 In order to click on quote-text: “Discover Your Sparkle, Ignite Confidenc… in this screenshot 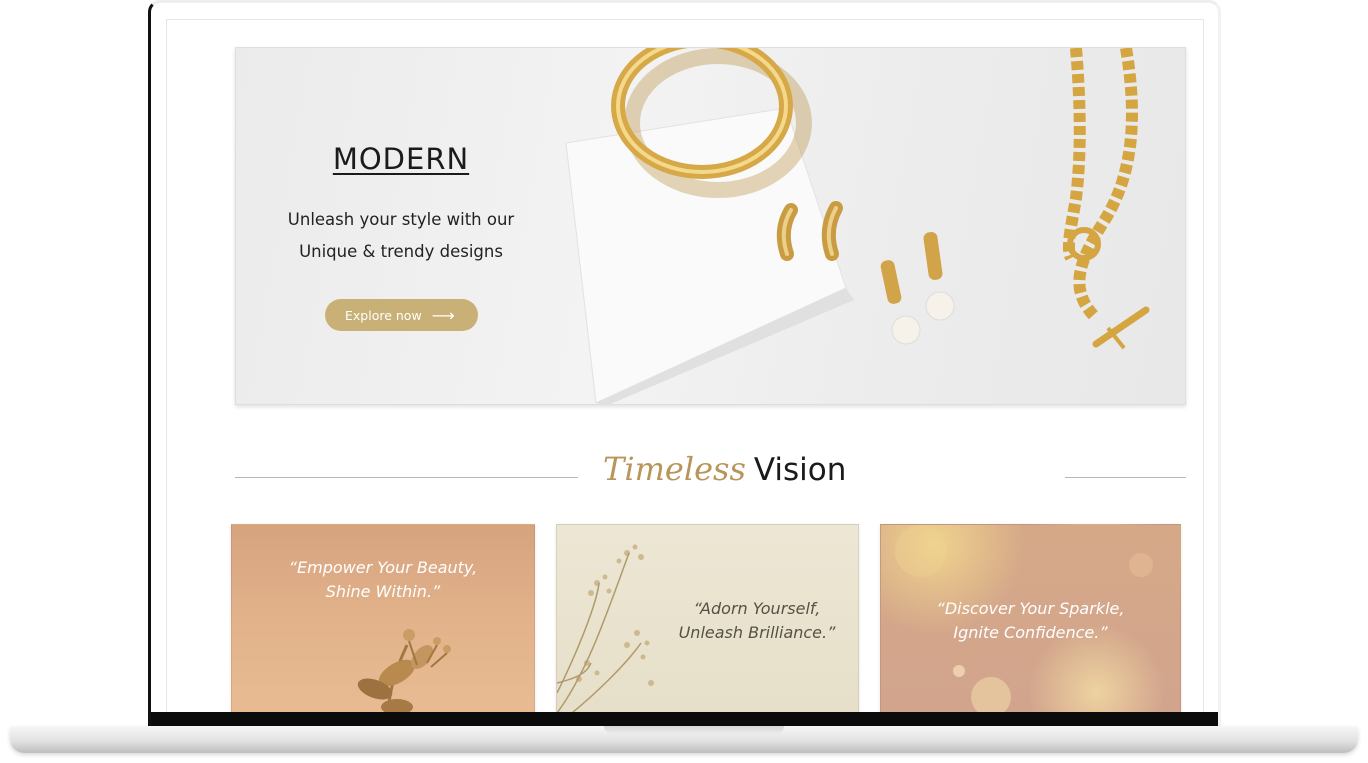, I will do `click(1030, 621)`.